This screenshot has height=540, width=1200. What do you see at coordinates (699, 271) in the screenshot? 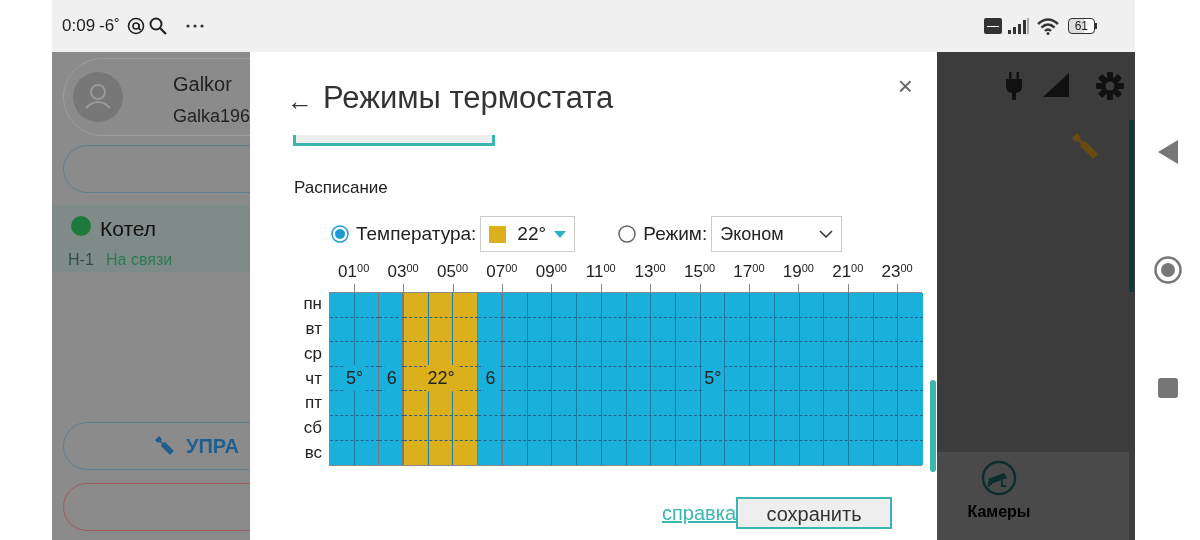
I see `hour-label: 15$^{00}$` at bounding box center [699, 271].